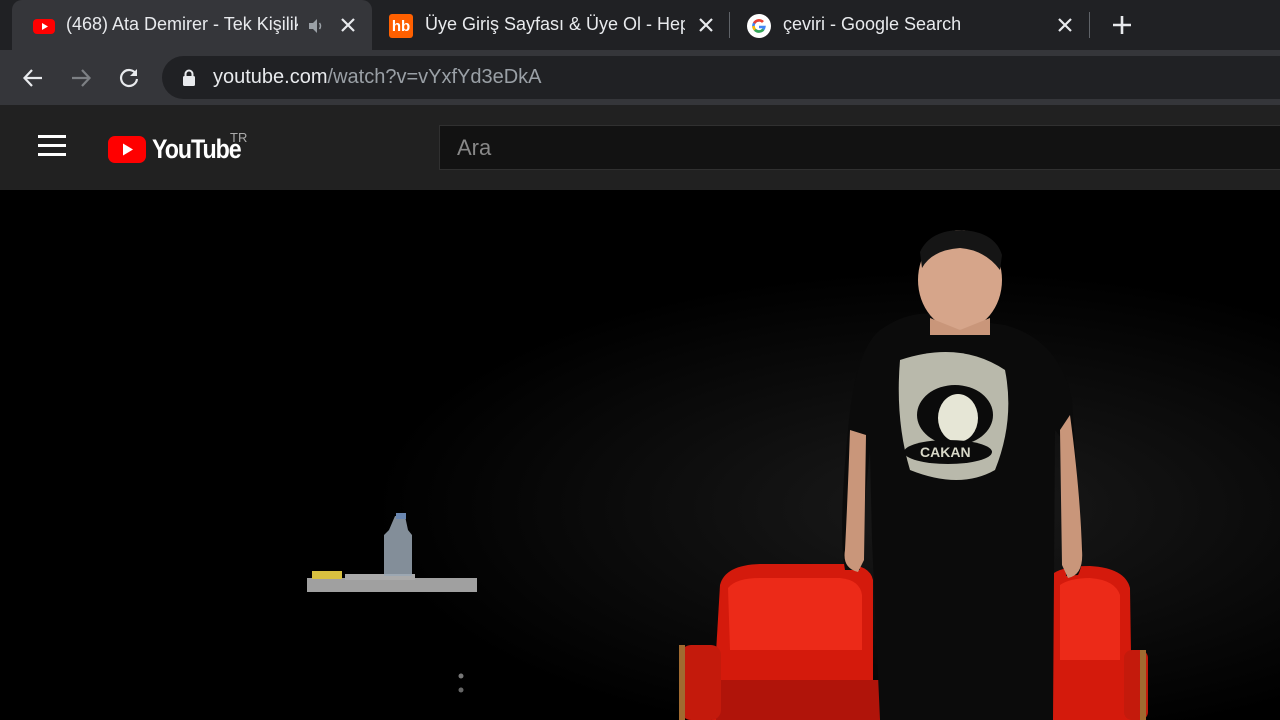 Image resolution: width=1280 pixels, height=720 pixels. What do you see at coordinates (53, 148) in the screenshot?
I see `menu-icon` at bounding box center [53, 148].